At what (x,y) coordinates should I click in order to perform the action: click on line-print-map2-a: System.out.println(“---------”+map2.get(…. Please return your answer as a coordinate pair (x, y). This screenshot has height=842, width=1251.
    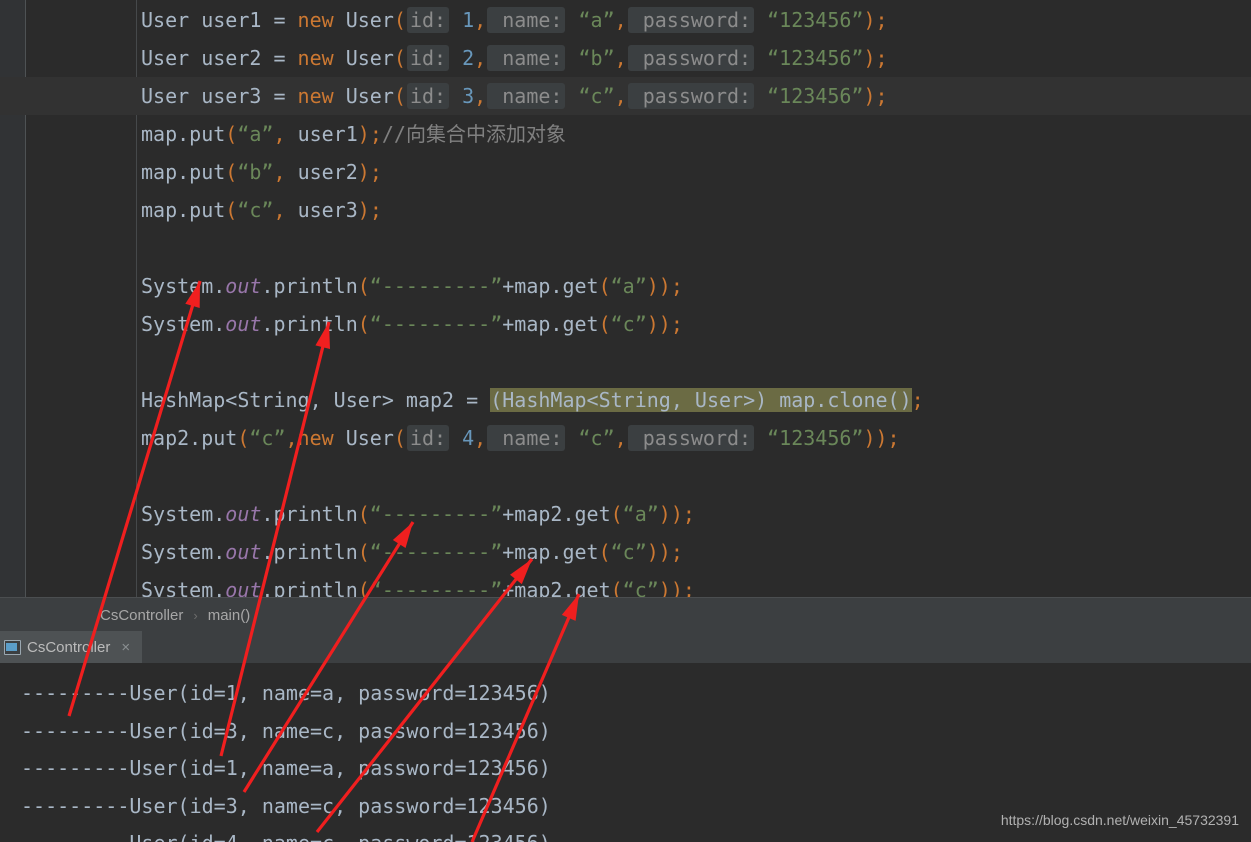
    Looking at the image, I should click on (625, 514).